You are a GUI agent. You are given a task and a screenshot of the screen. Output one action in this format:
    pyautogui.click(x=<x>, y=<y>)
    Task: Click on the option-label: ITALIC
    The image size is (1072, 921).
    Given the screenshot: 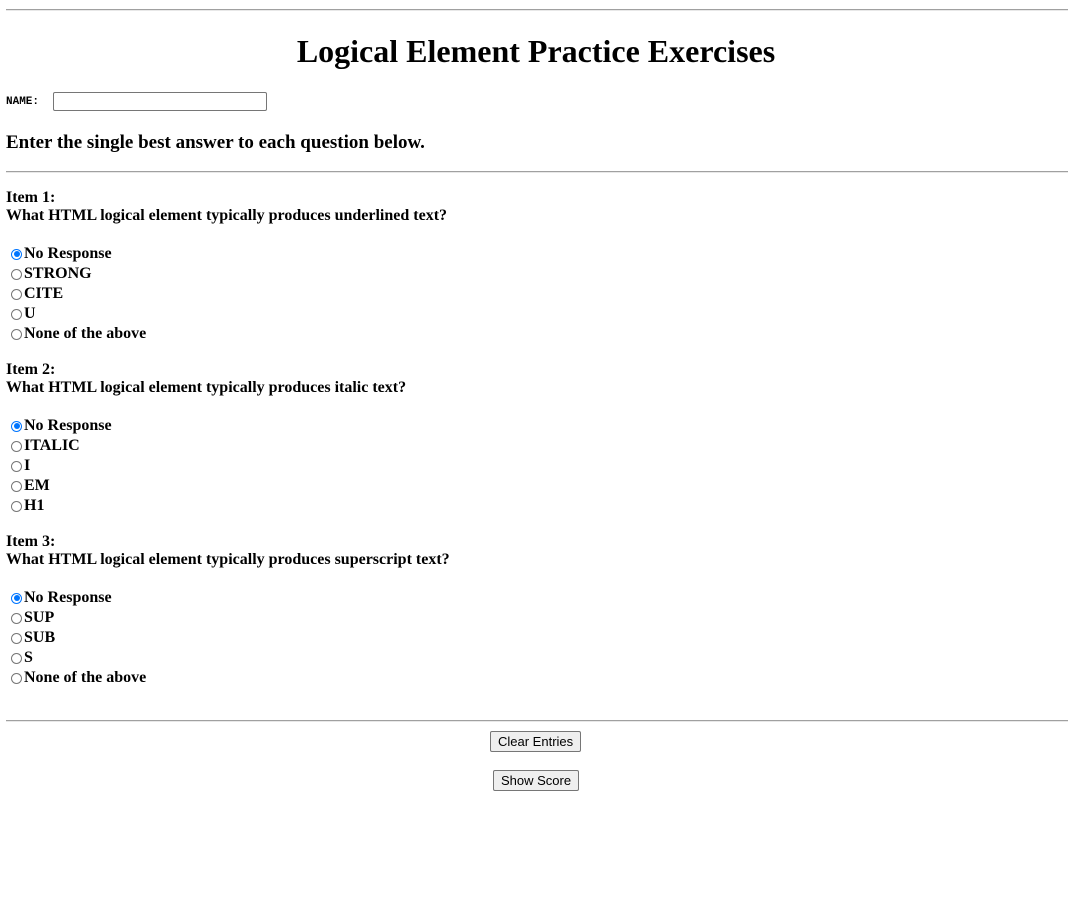 What is the action you would take?
    pyautogui.click(x=52, y=445)
    